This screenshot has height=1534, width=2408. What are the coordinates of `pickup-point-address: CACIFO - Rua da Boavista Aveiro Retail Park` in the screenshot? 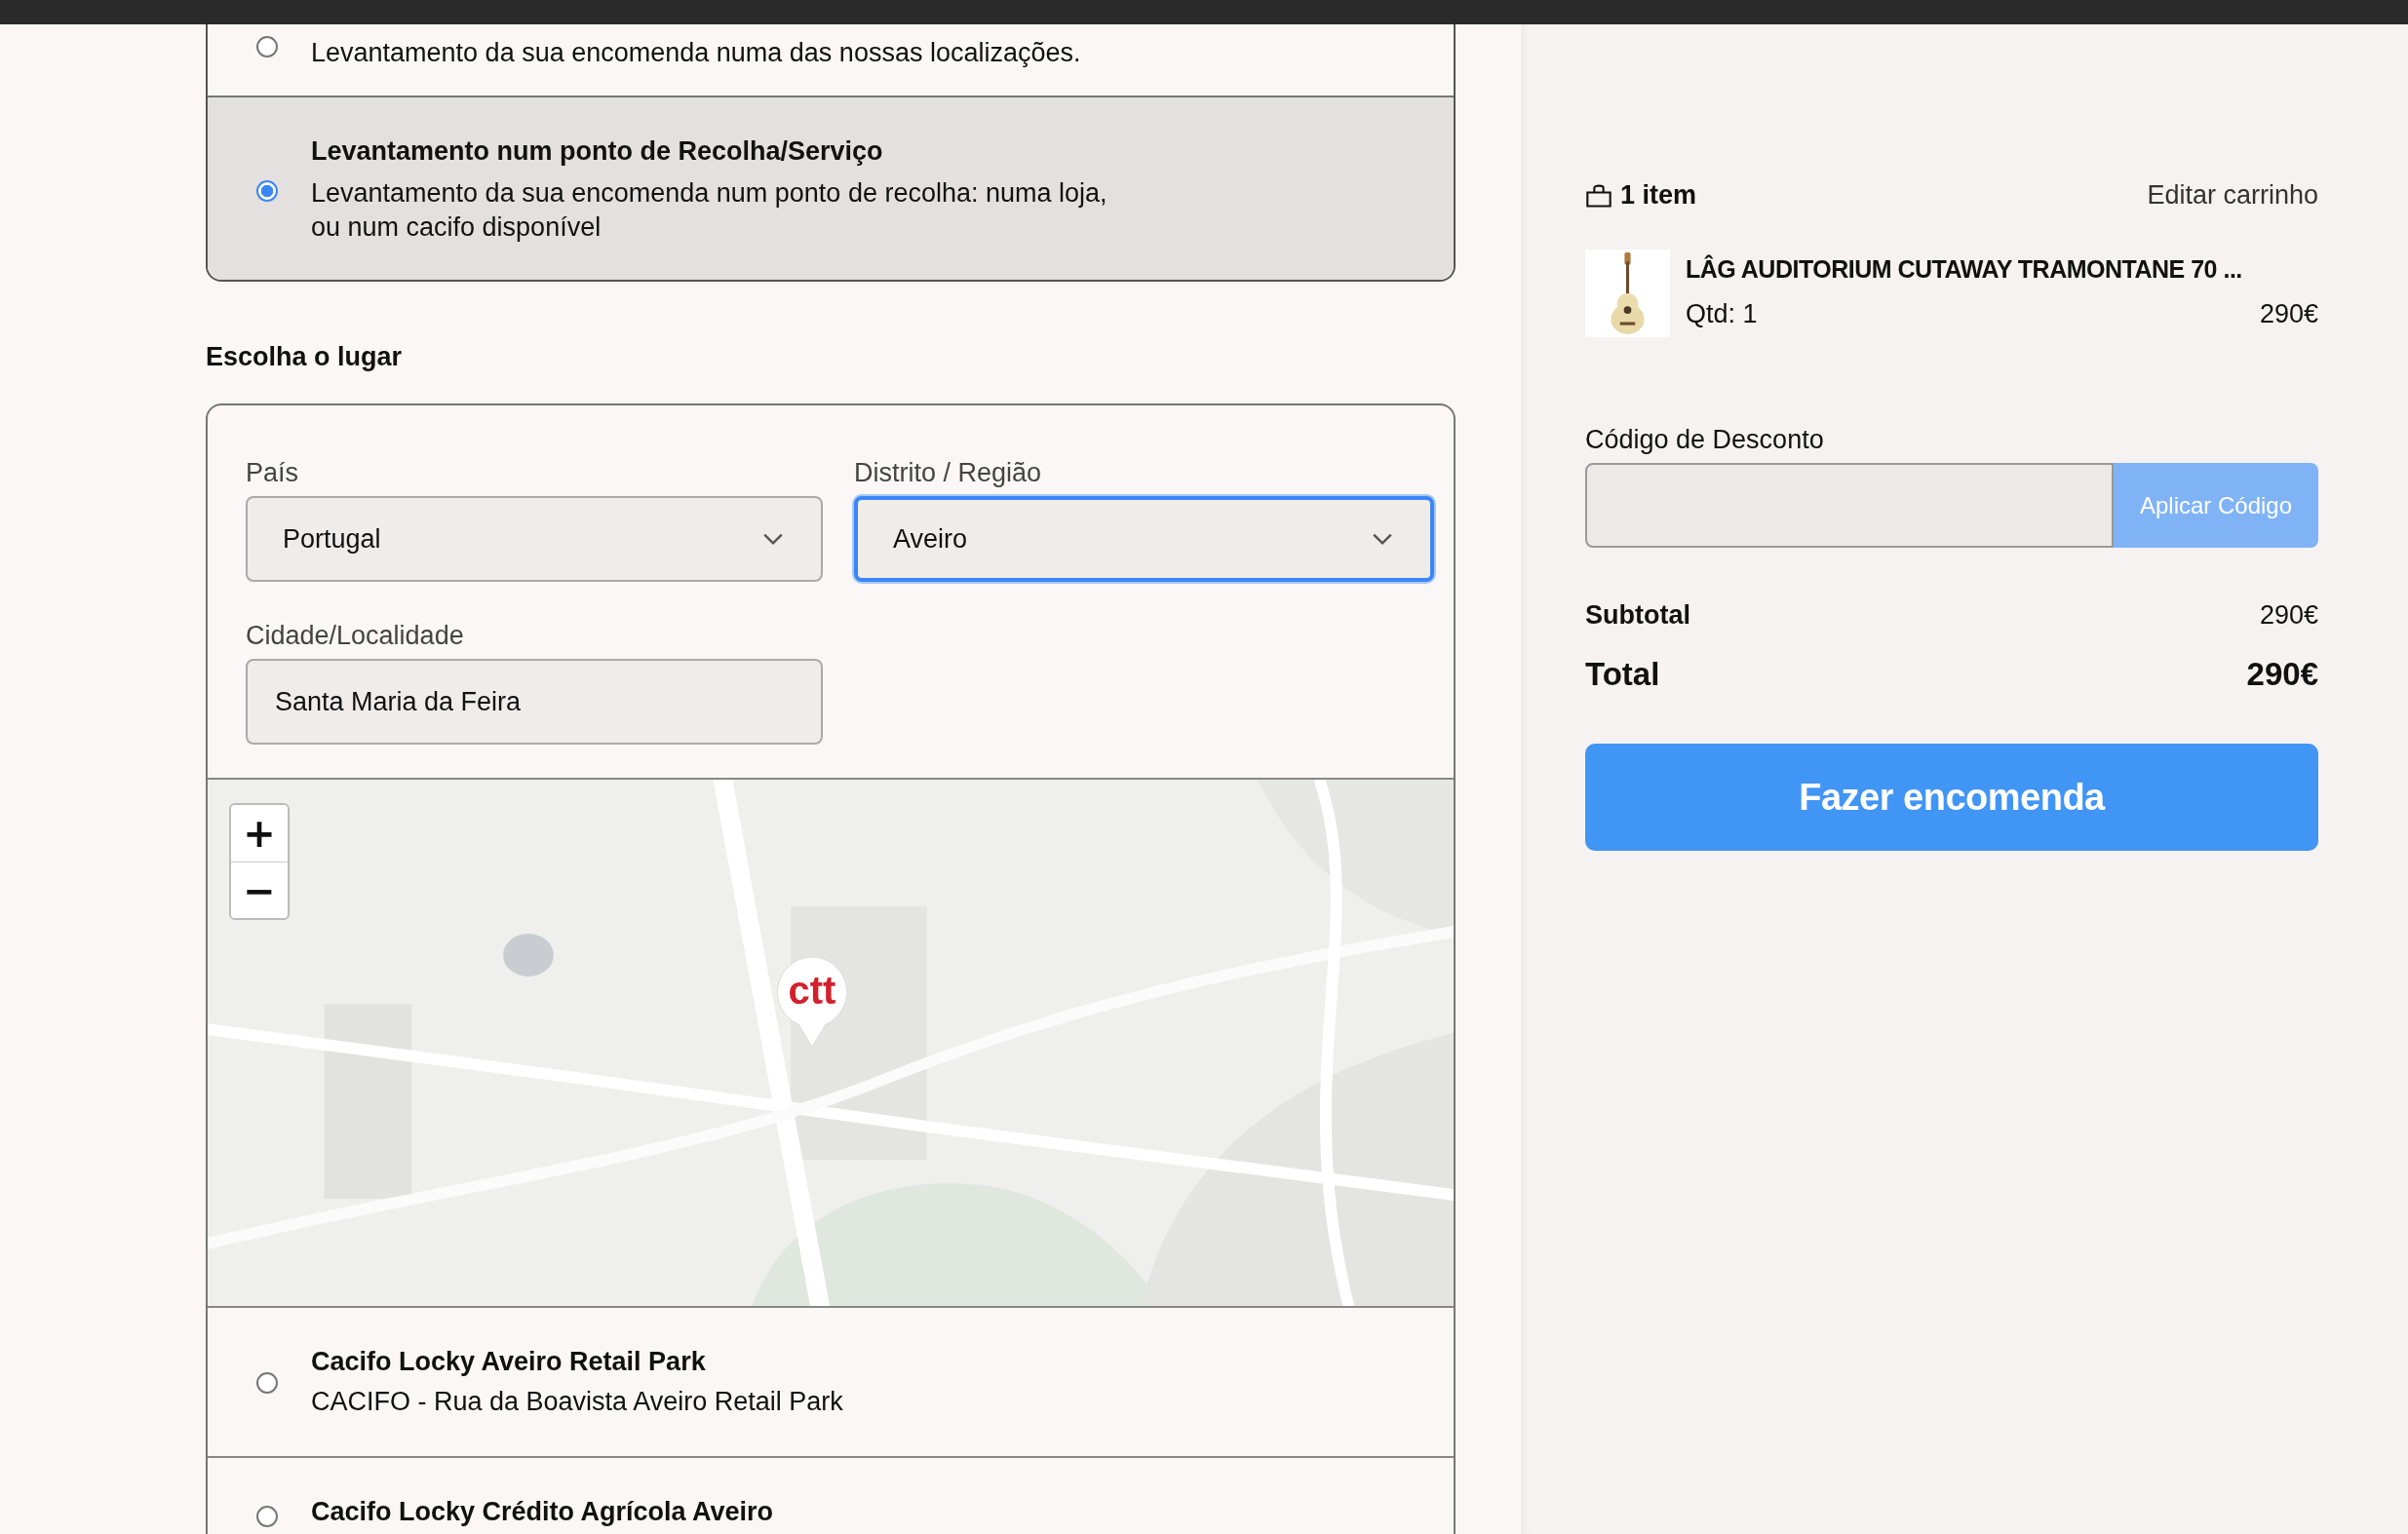 It's located at (577, 1402).